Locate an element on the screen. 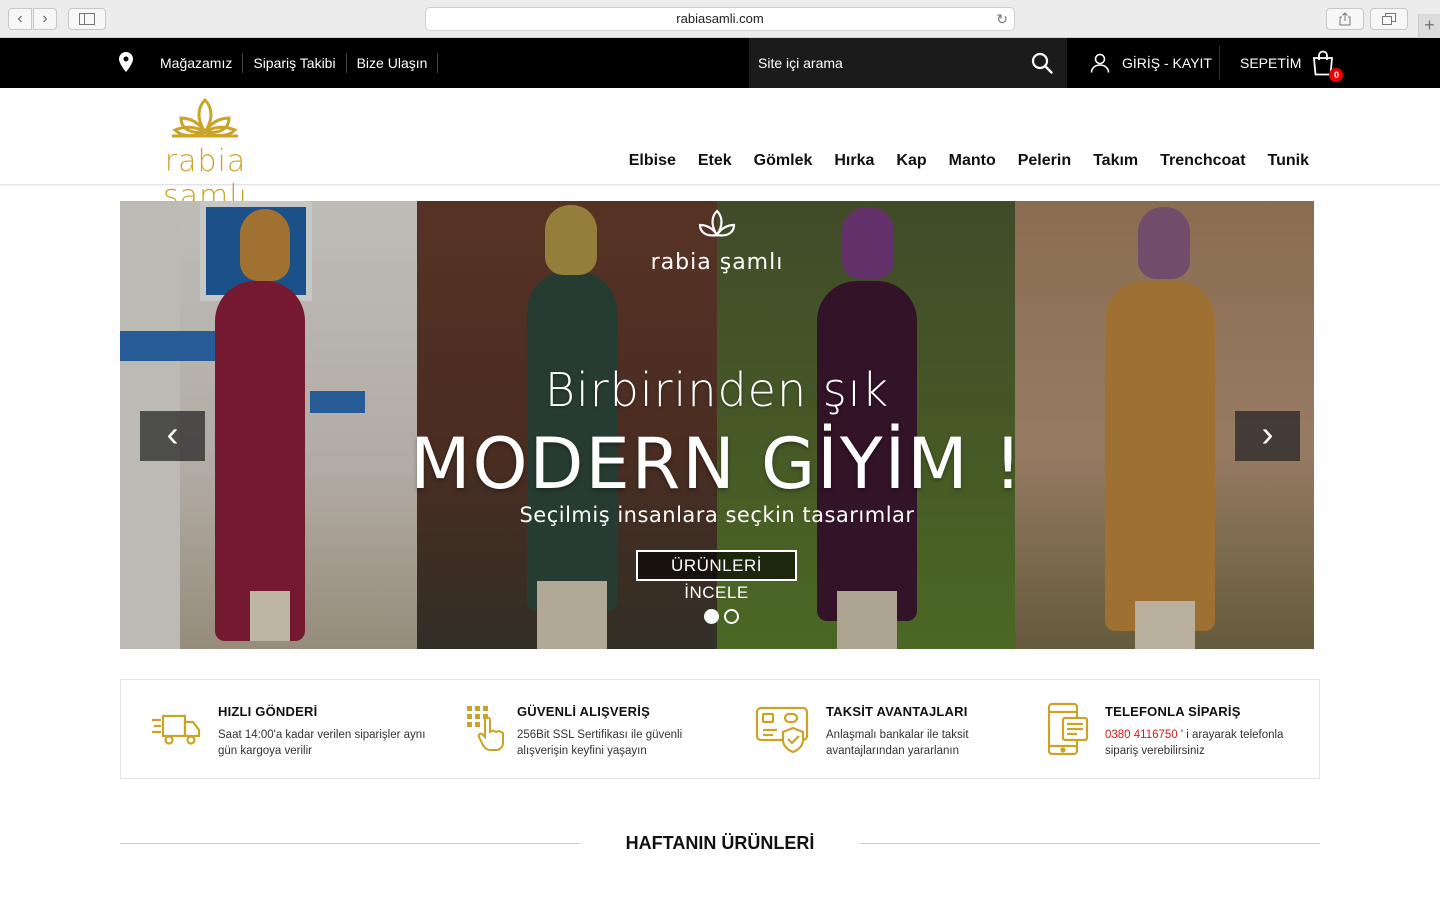  nav-item-etek: Etek is located at coordinates (715, 161).